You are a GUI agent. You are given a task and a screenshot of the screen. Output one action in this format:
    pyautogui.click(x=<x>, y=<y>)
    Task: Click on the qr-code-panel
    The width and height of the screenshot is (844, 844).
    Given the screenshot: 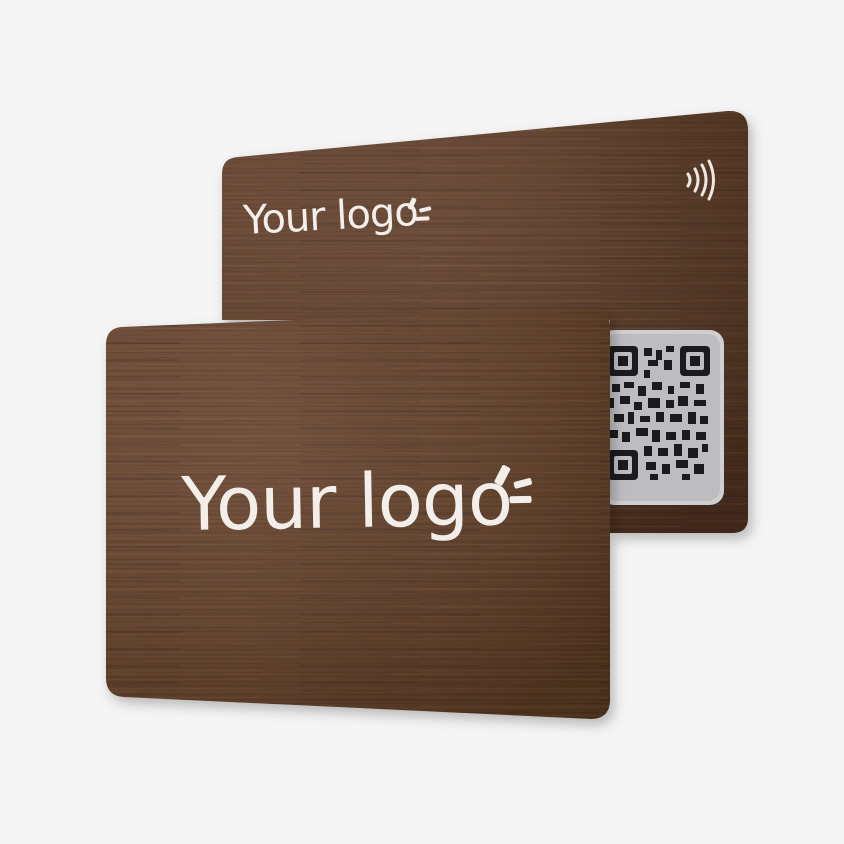 What is the action you would take?
    pyautogui.click(x=662, y=417)
    